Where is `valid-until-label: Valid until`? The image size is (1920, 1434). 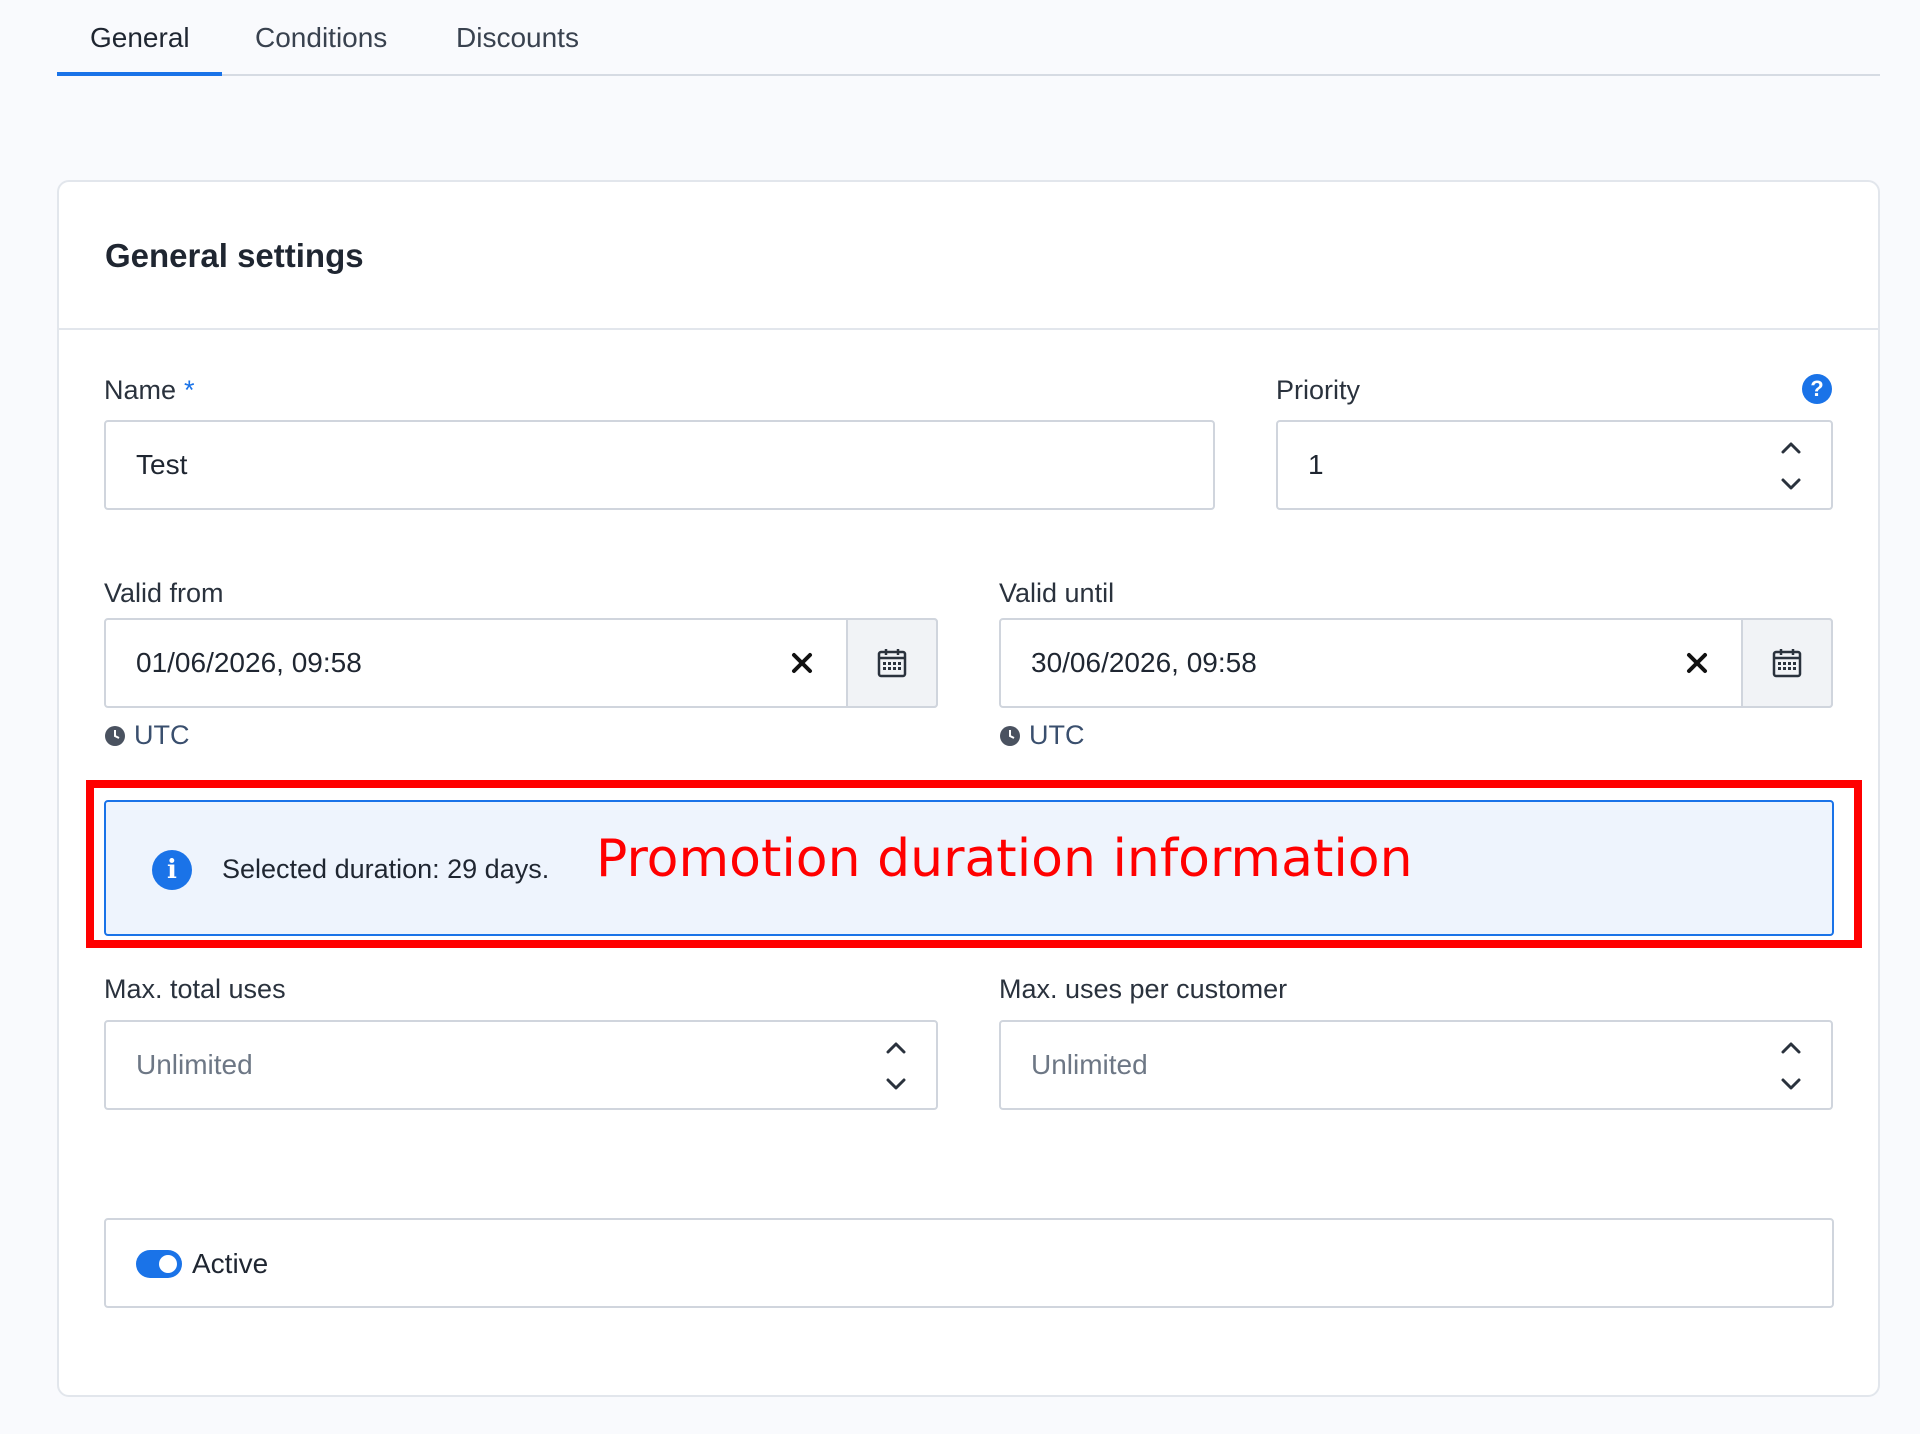
valid-until-label: Valid until is located at coordinates (1057, 593).